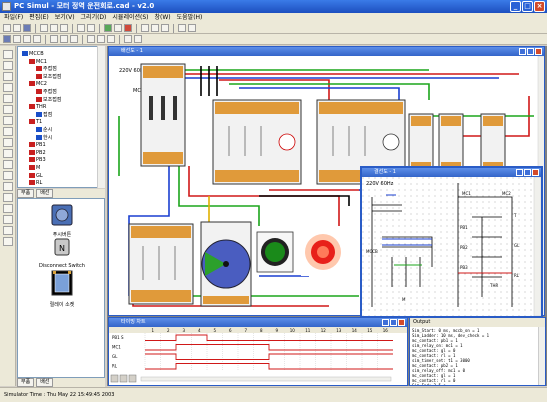  Describe the element at coordinates (464, 267) in the screenshot. I see `circuit-label-pb3: PB3` at that location.